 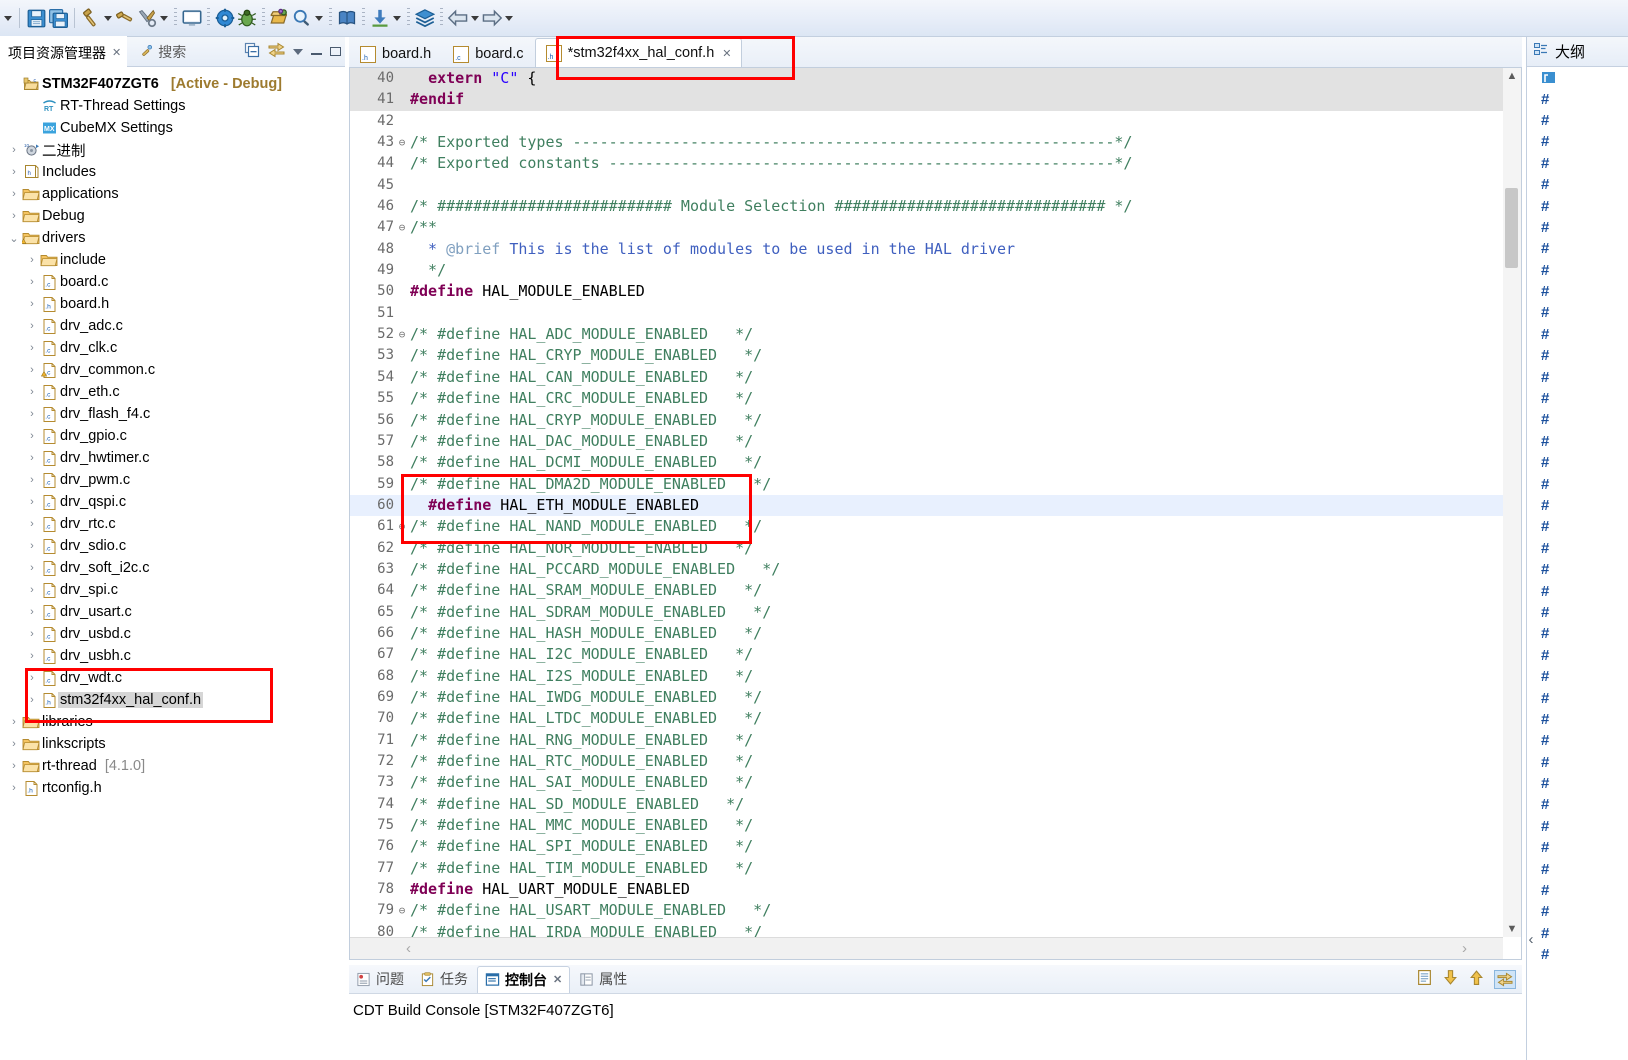 I want to click on collapse-left-arrow-icon: ‹, so click(x=1531, y=940).